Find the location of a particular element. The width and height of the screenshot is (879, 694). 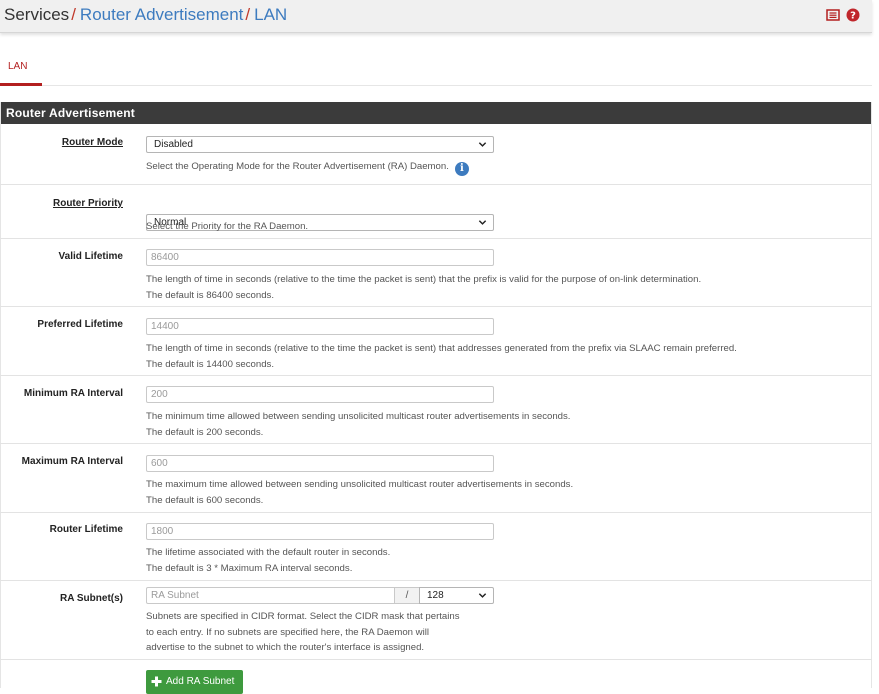

min-ra-interval-label: Minimum RA Interval is located at coordinates (73, 393).